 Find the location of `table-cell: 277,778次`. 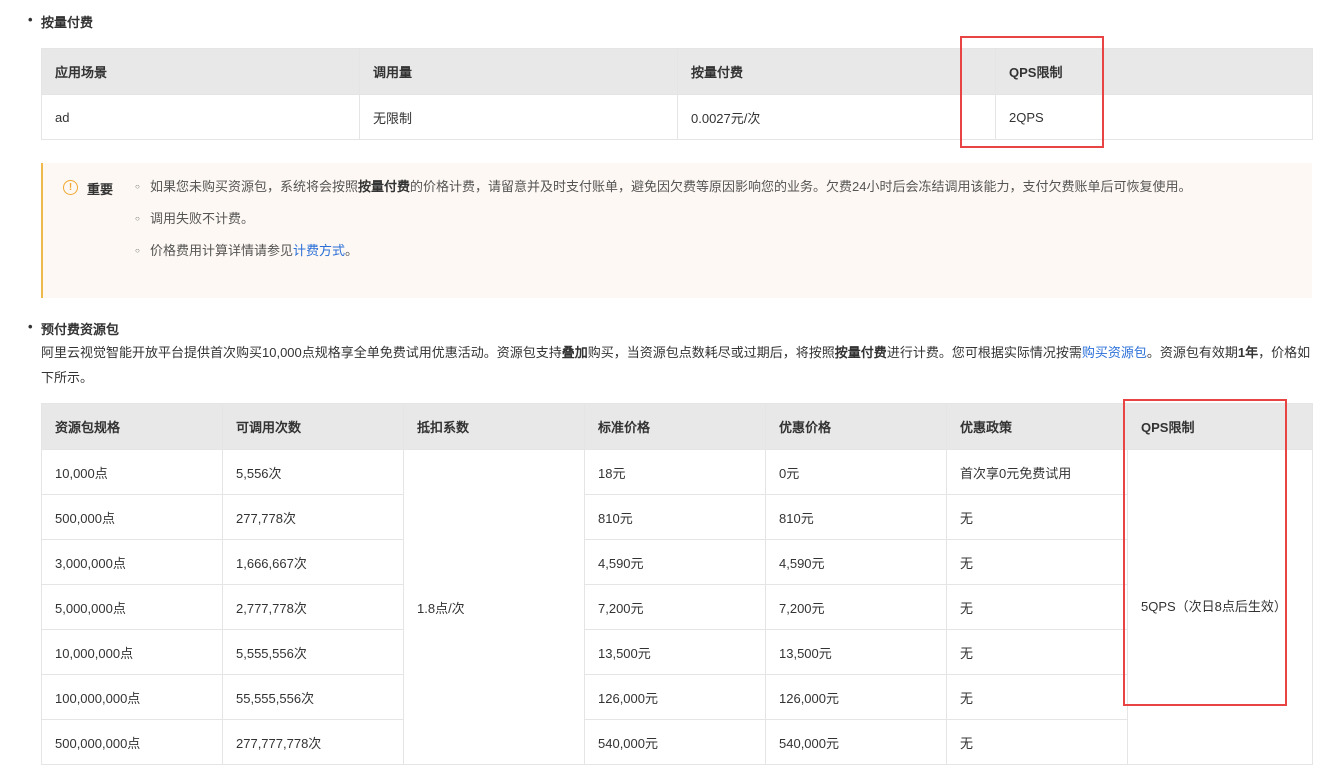

table-cell: 277,778次 is located at coordinates (313, 517).